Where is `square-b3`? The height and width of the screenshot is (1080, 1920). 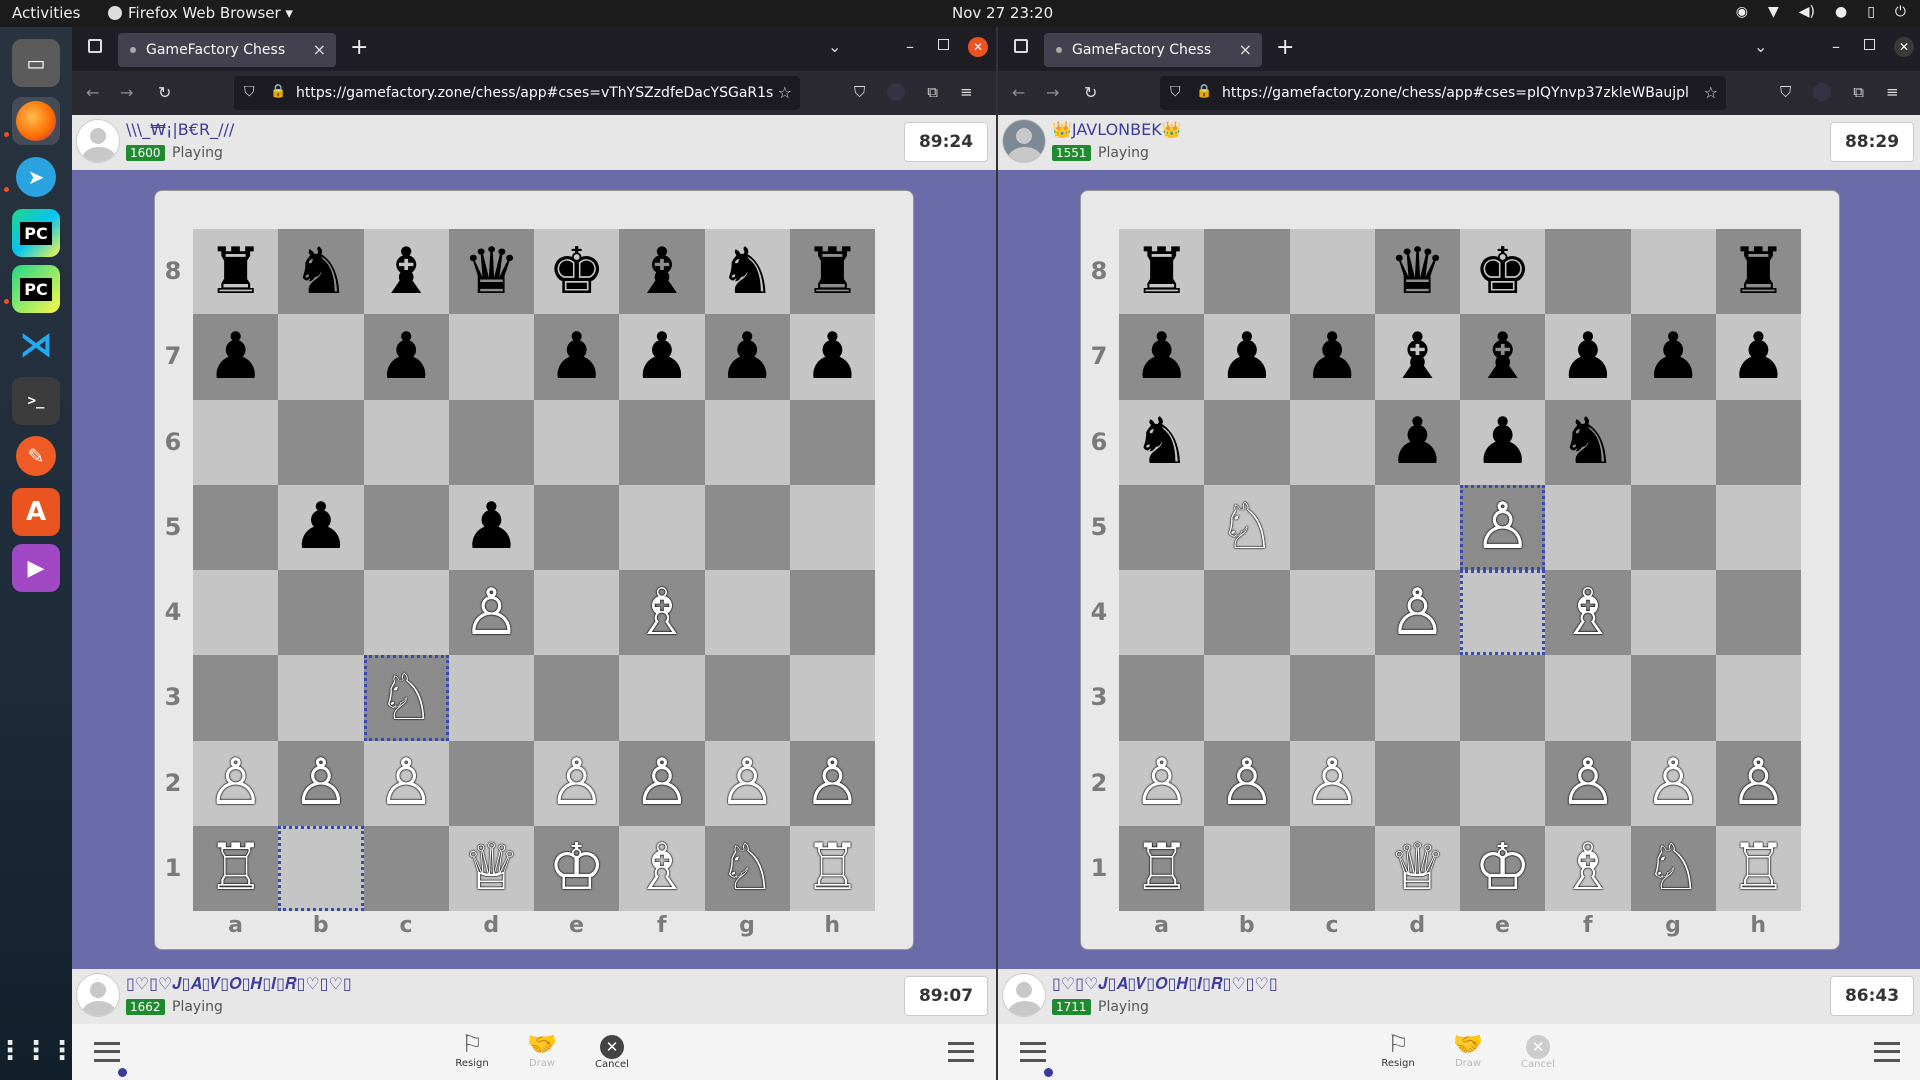 square-b3 is located at coordinates (321, 698).